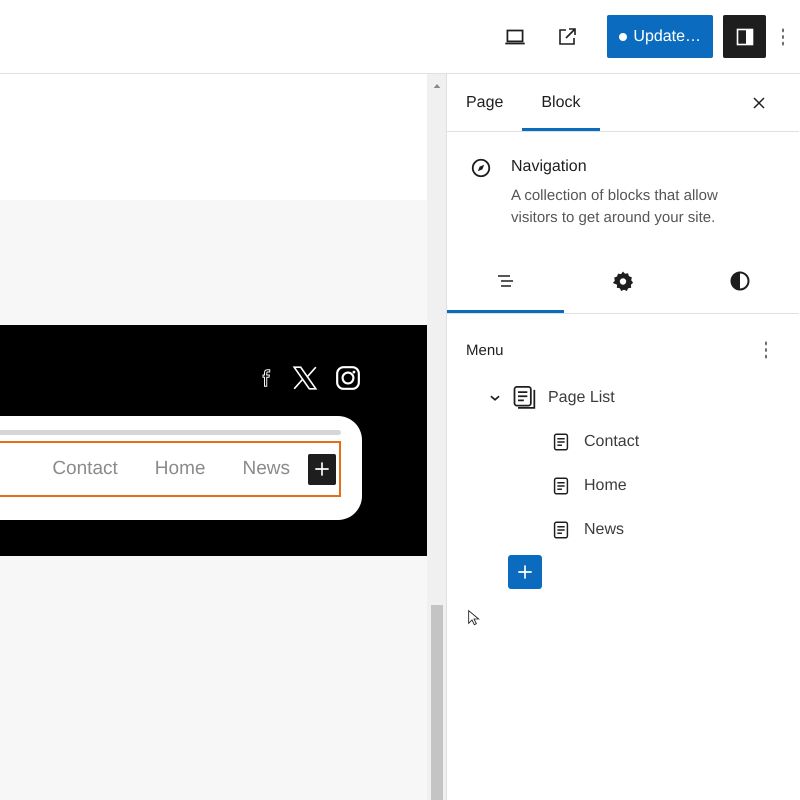 The height and width of the screenshot is (800, 800). Describe the element at coordinates (484, 102) in the screenshot. I see `sidebar-tab: Page` at that location.